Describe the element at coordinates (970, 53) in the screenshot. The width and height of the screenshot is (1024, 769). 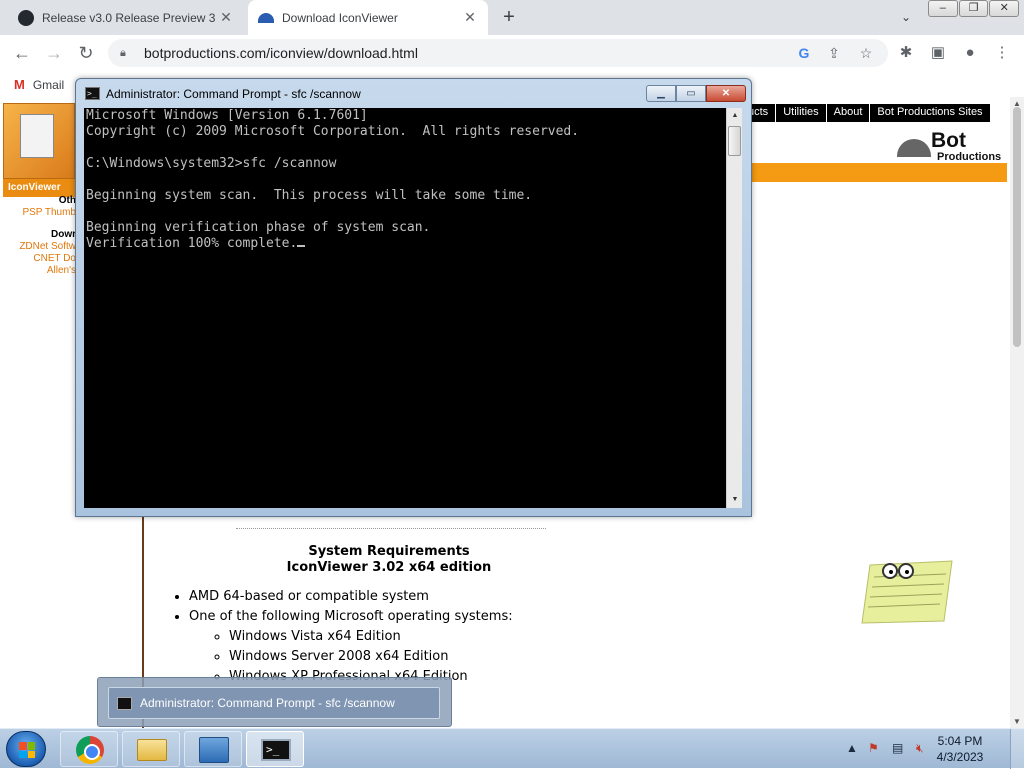
I see `profile-avatar-icon: ●` at that location.